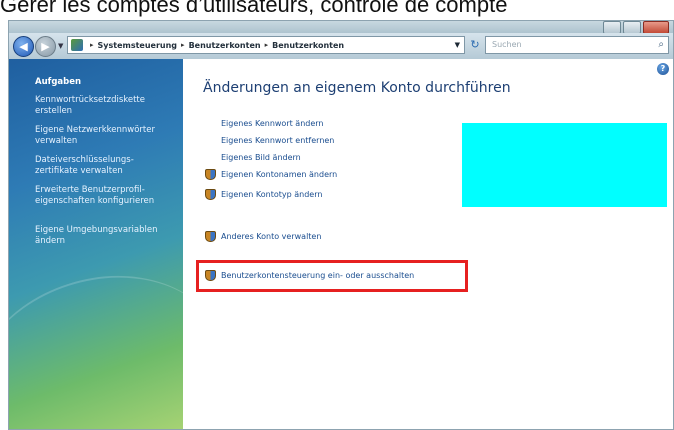 This screenshot has height=430, width=674. I want to click on link-change-account-name: Eigenen Kontonamen ändern, so click(279, 174).